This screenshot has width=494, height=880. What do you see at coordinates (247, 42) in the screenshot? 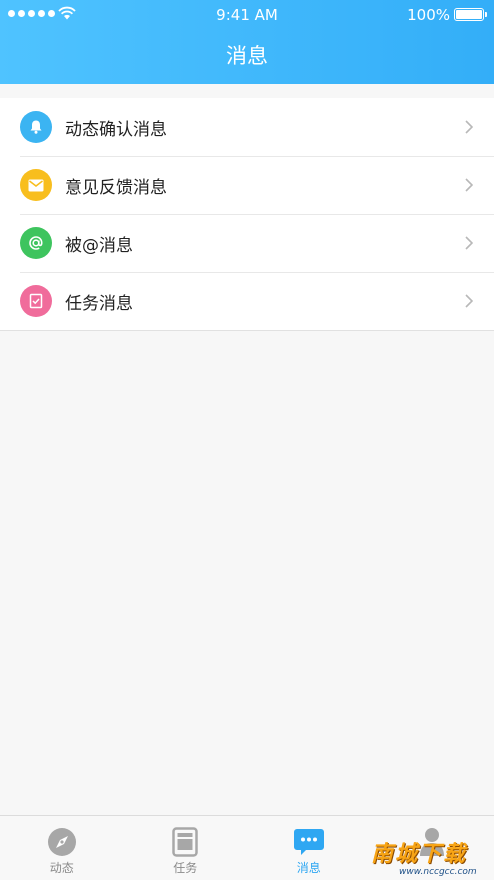
I see `header: 9:41 AM 100% 消息` at bounding box center [247, 42].